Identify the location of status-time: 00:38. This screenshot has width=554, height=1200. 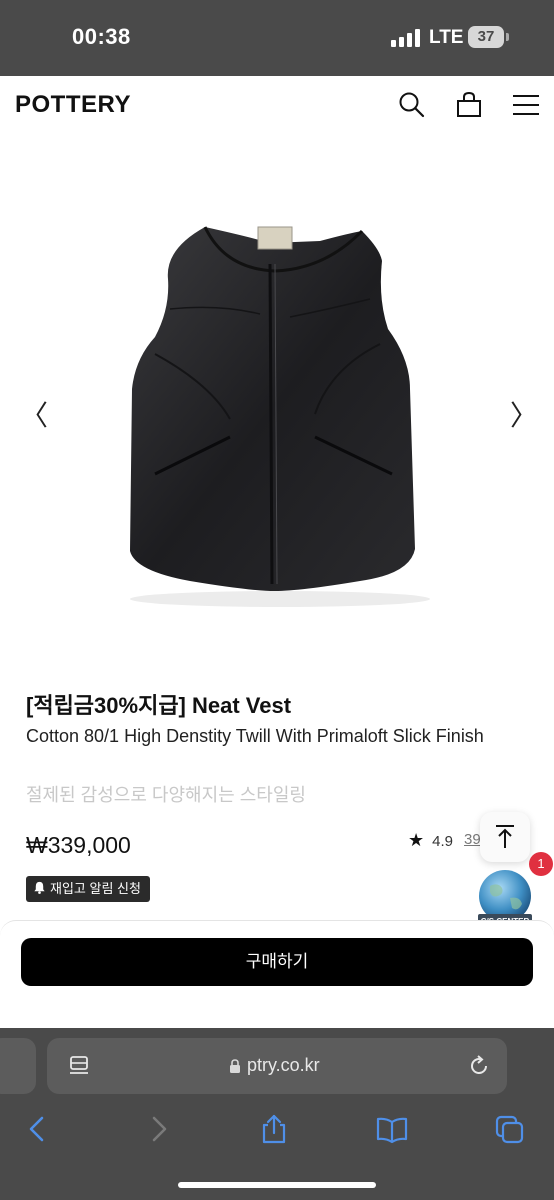
(101, 36).